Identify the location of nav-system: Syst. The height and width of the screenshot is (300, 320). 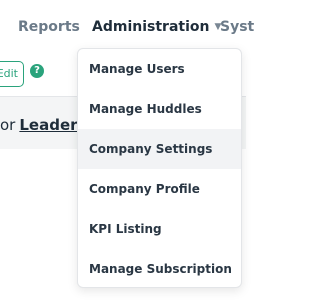
(237, 27).